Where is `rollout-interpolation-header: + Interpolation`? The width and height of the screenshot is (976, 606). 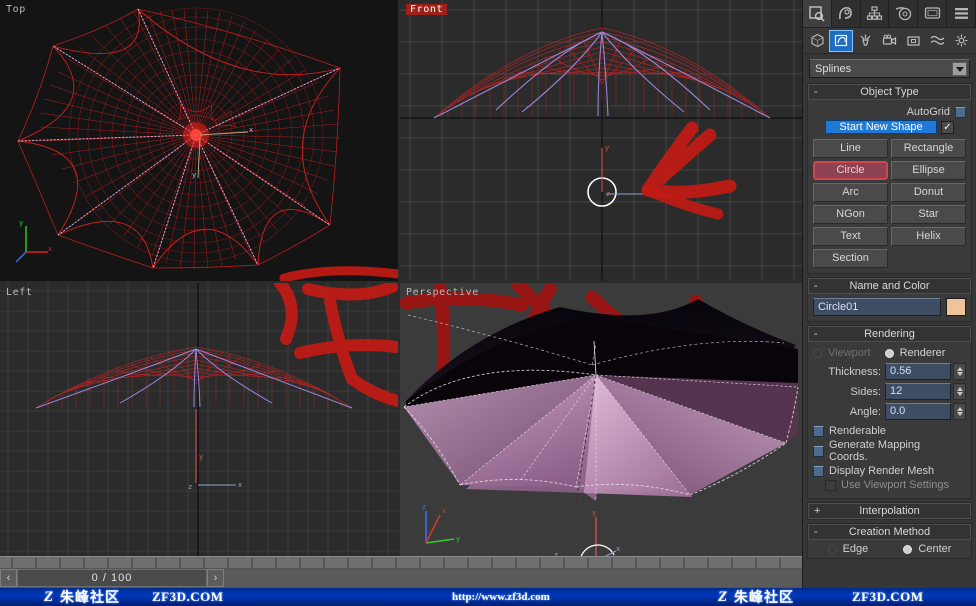 rollout-interpolation-header: + Interpolation is located at coordinates (889, 511).